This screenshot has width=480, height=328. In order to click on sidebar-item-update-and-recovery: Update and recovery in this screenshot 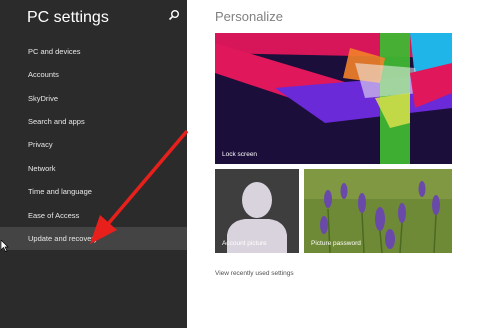, I will do `click(93, 238)`.